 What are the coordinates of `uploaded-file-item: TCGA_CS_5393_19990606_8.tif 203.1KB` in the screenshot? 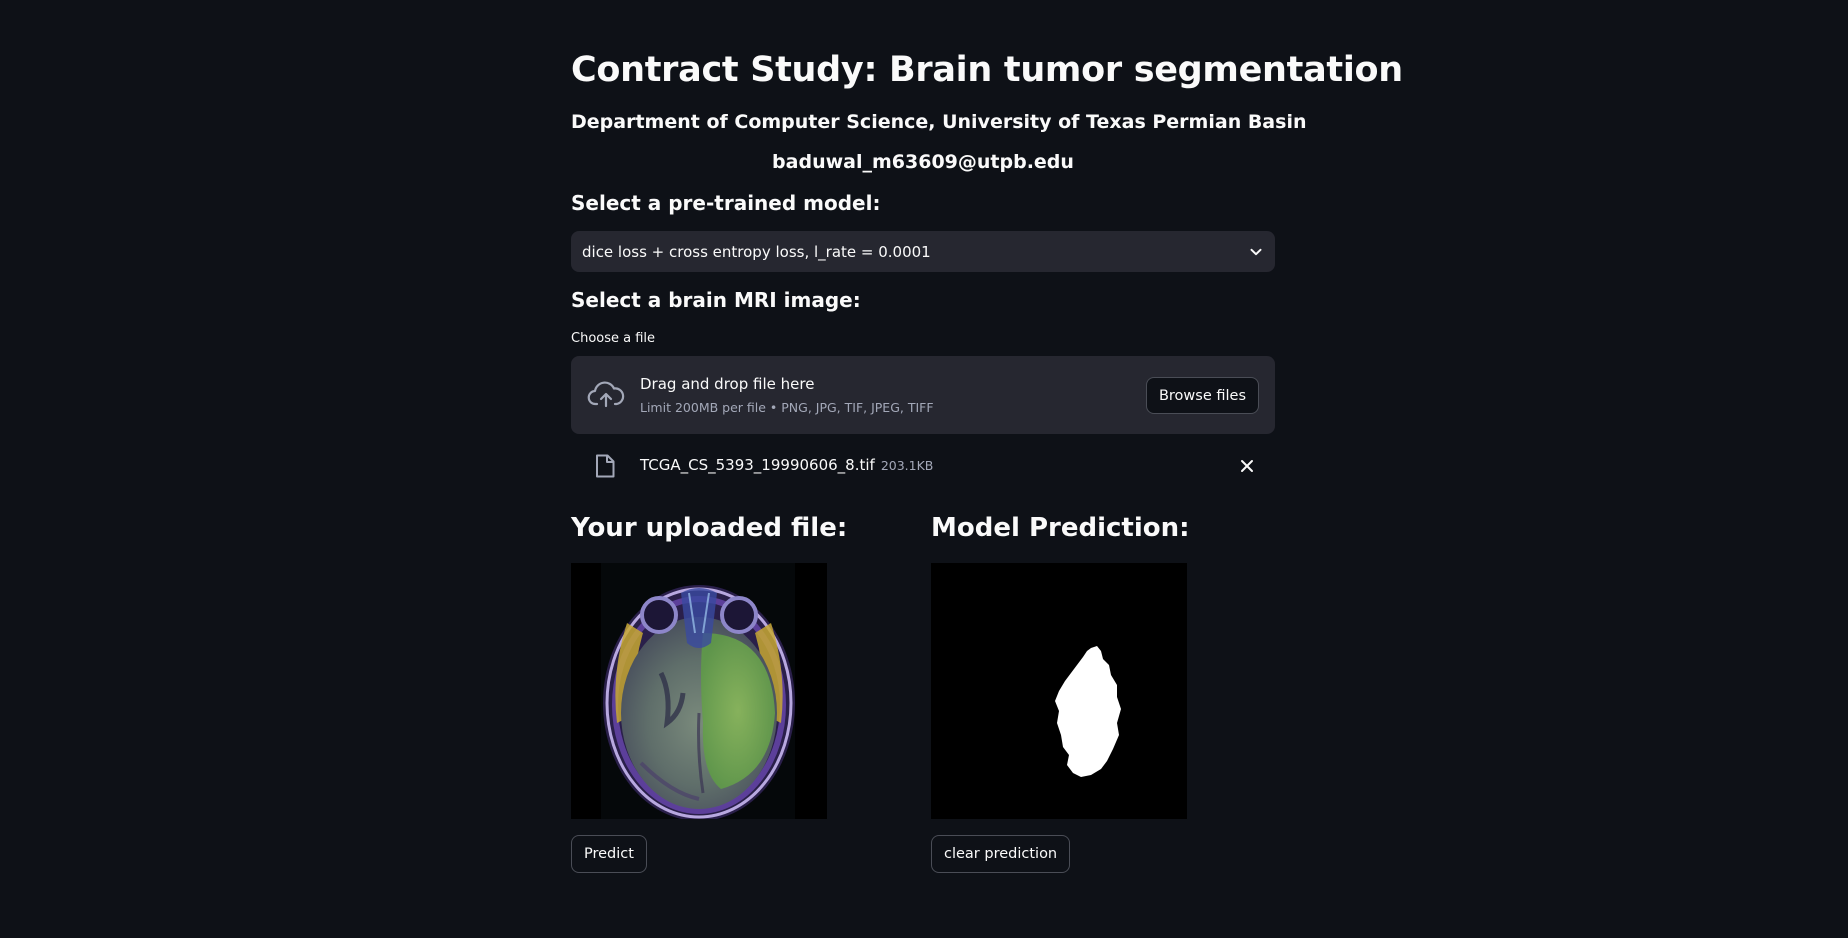 It's located at (923, 466).